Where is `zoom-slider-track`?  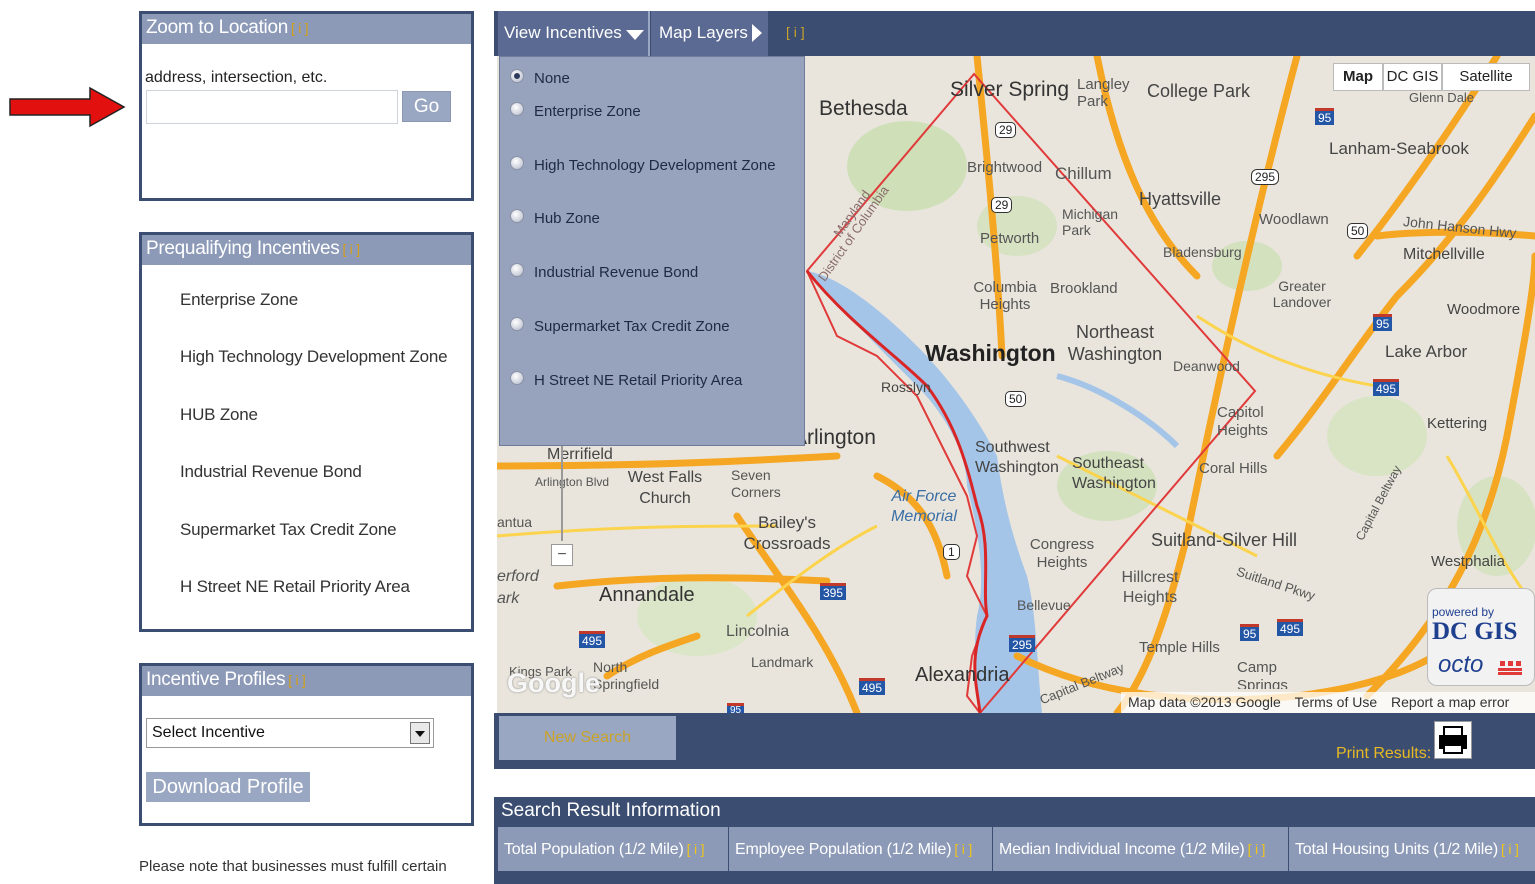 zoom-slider-track is located at coordinates (562, 488).